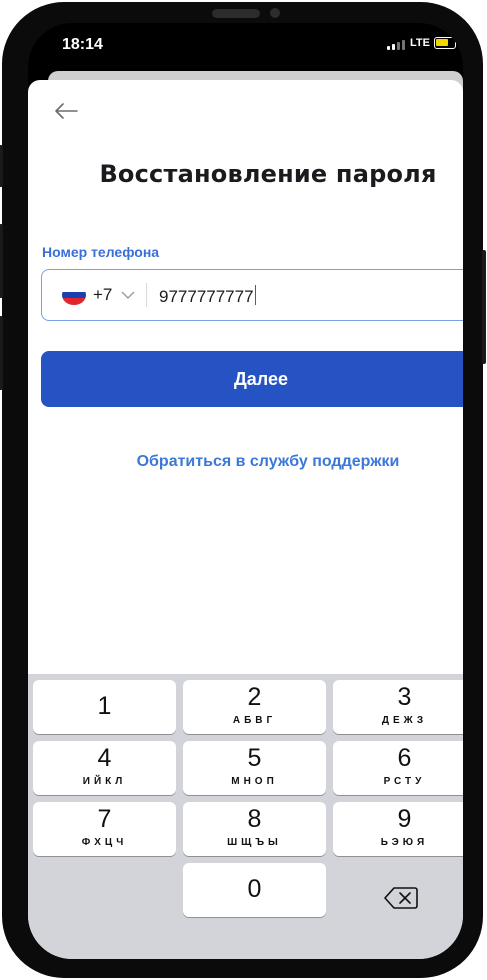 The height and width of the screenshot is (980, 487). What do you see at coordinates (268, 174) in the screenshot?
I see `page-title: Восстановление пароля` at bounding box center [268, 174].